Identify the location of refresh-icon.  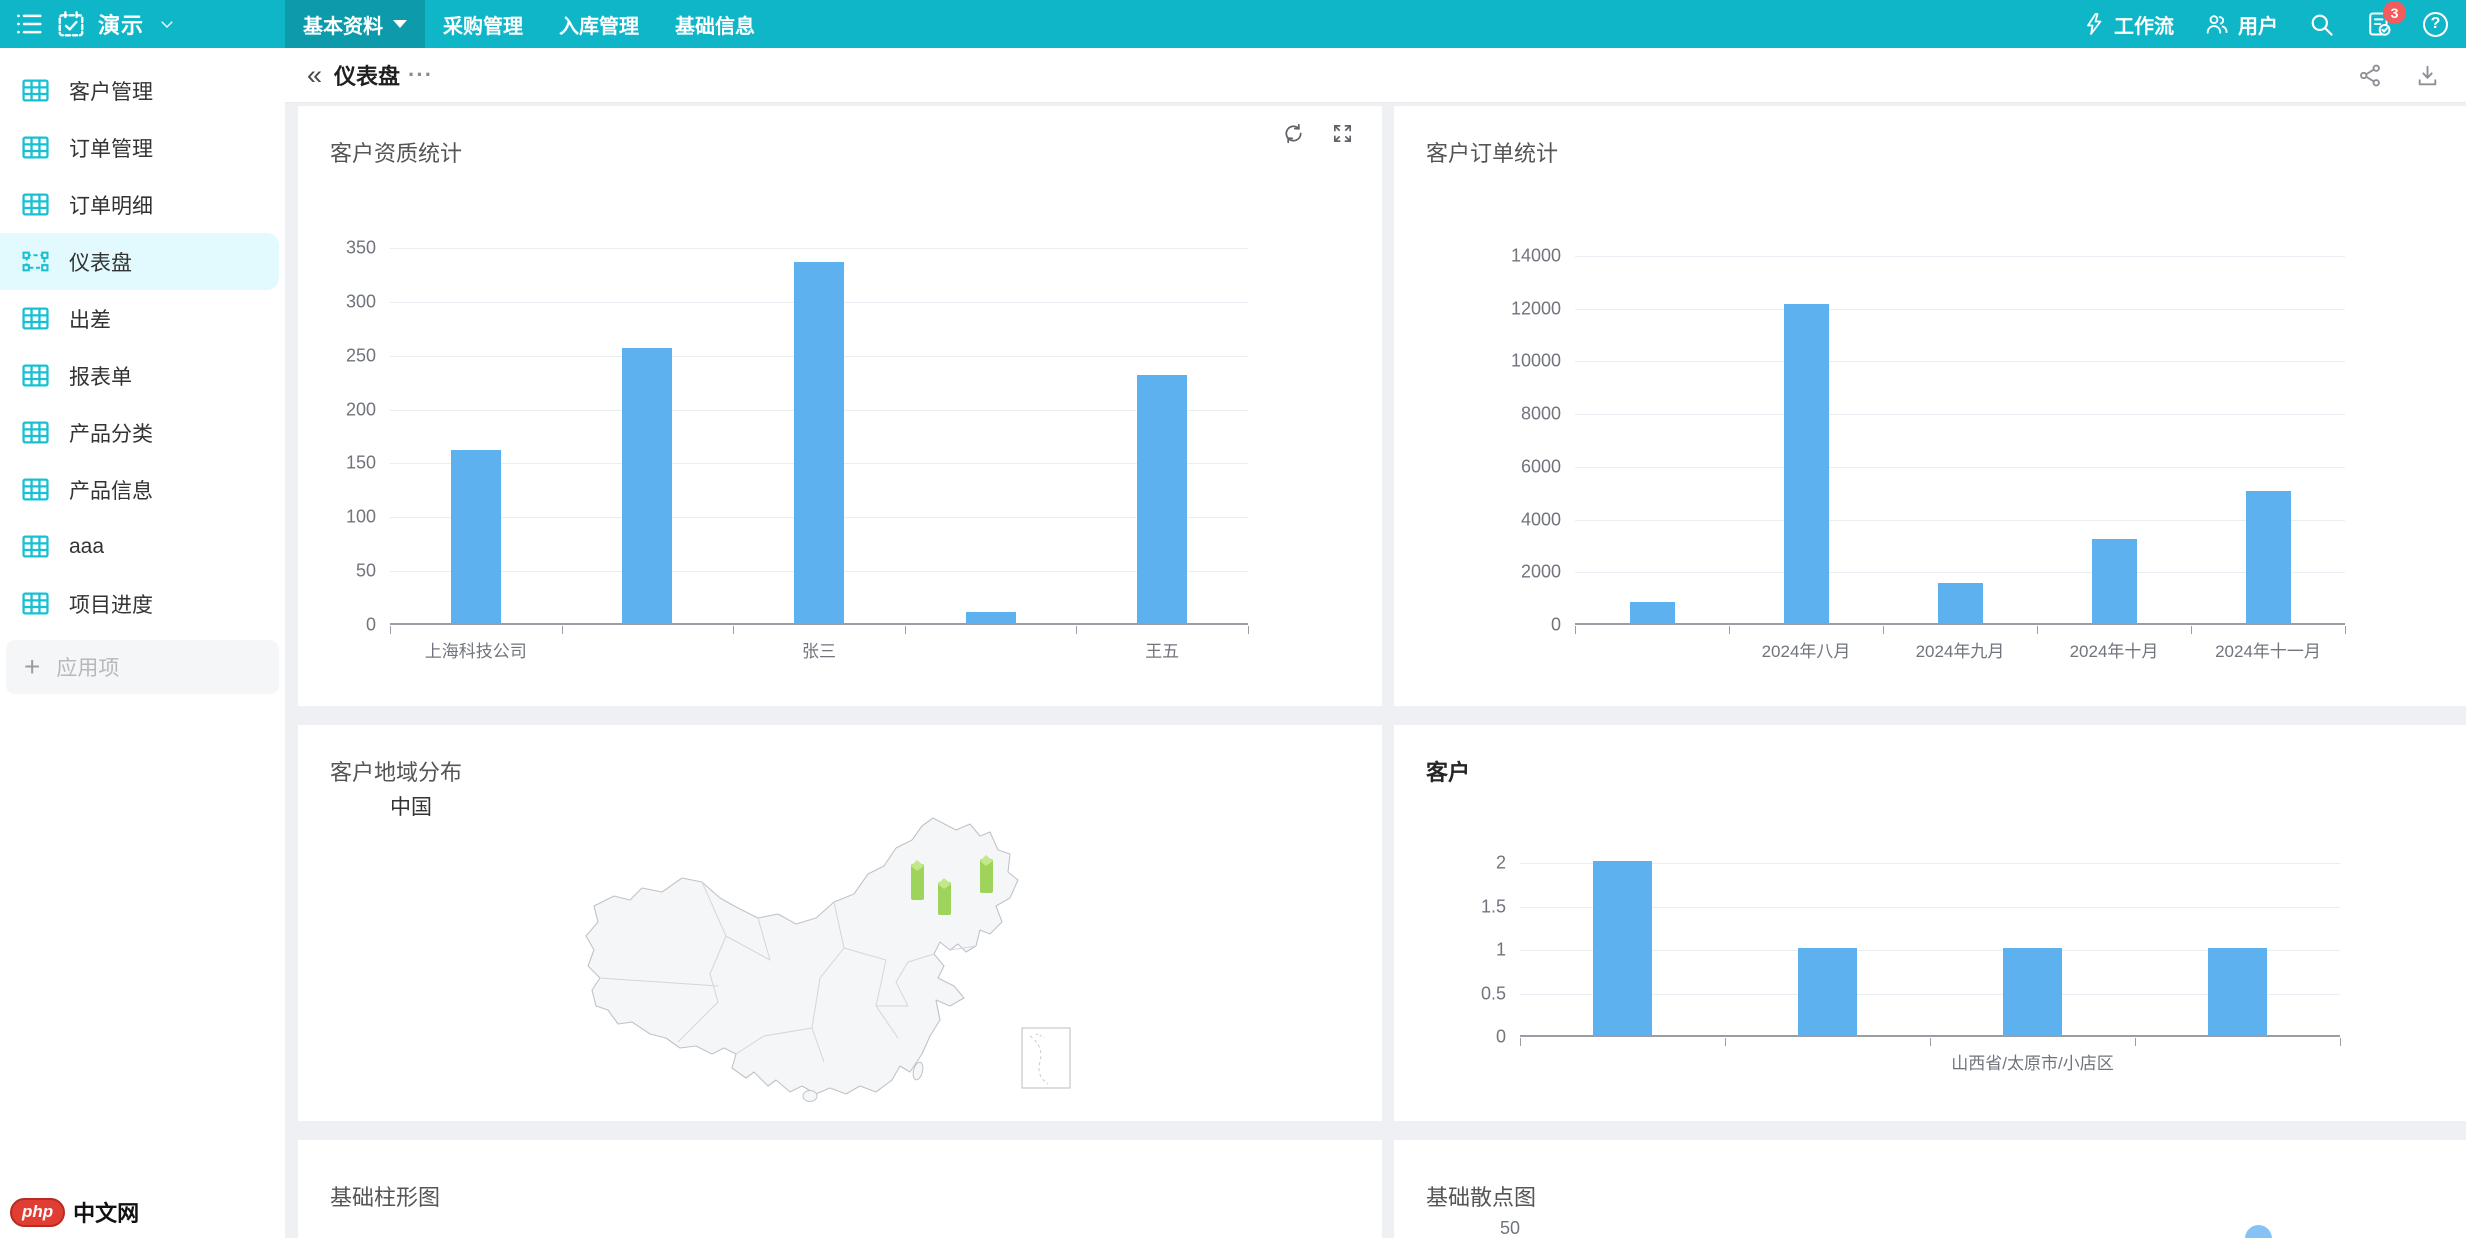
(1293, 133).